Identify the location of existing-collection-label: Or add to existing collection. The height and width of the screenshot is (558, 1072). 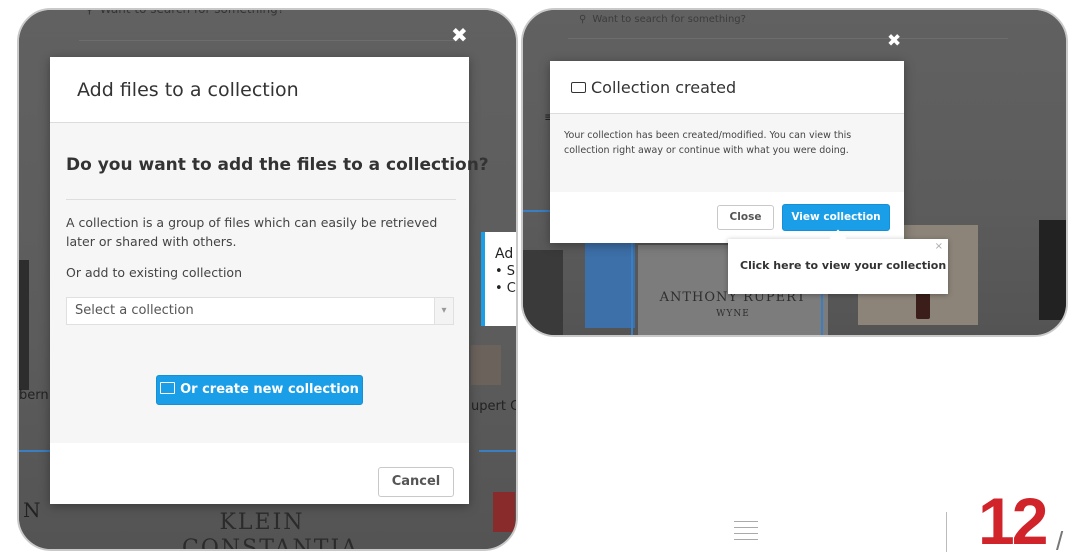
(154, 272).